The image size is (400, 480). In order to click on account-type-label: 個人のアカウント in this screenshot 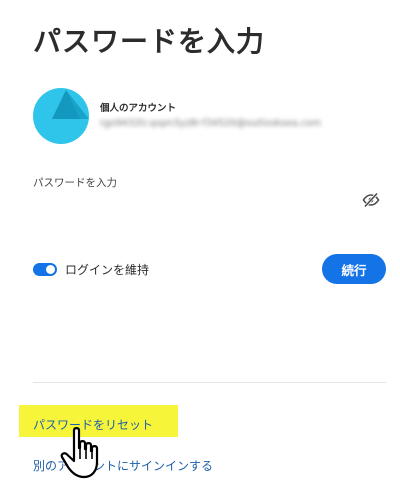, I will do `click(138, 108)`.